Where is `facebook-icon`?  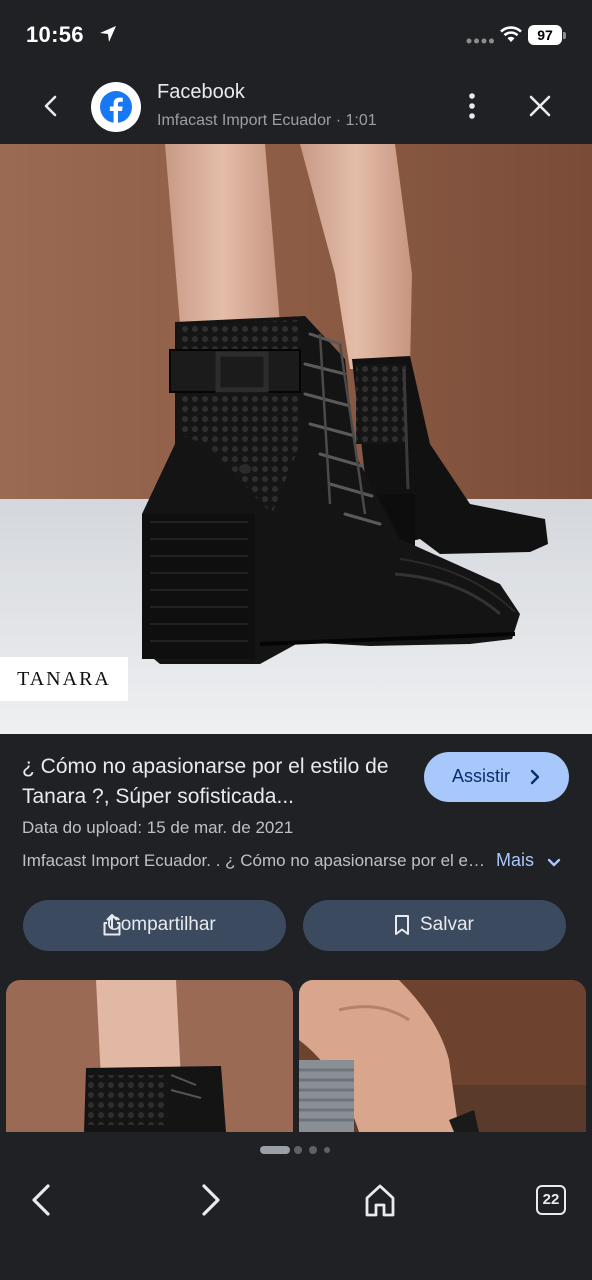 facebook-icon is located at coordinates (116, 107).